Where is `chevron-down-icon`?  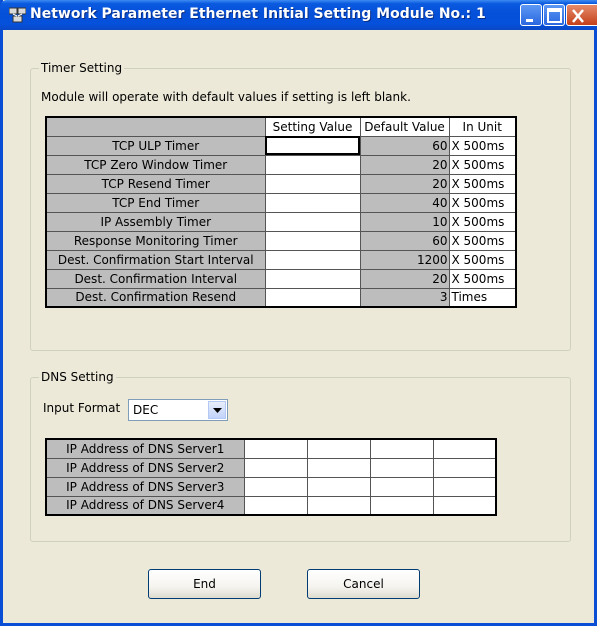 chevron-down-icon is located at coordinates (217, 410).